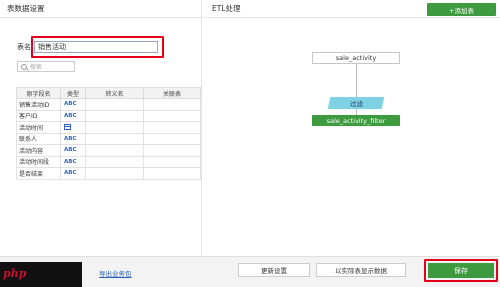  Describe the element at coordinates (361, 270) in the screenshot. I see `show-actual-data-button: 以实际表显示数据` at that location.